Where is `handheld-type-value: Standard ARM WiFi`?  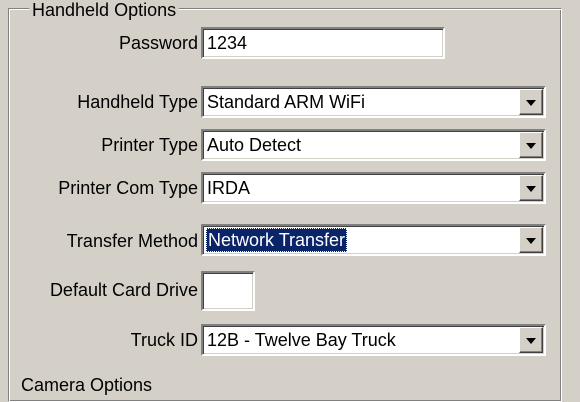 handheld-type-value: Standard ARM WiFi is located at coordinates (286, 102).